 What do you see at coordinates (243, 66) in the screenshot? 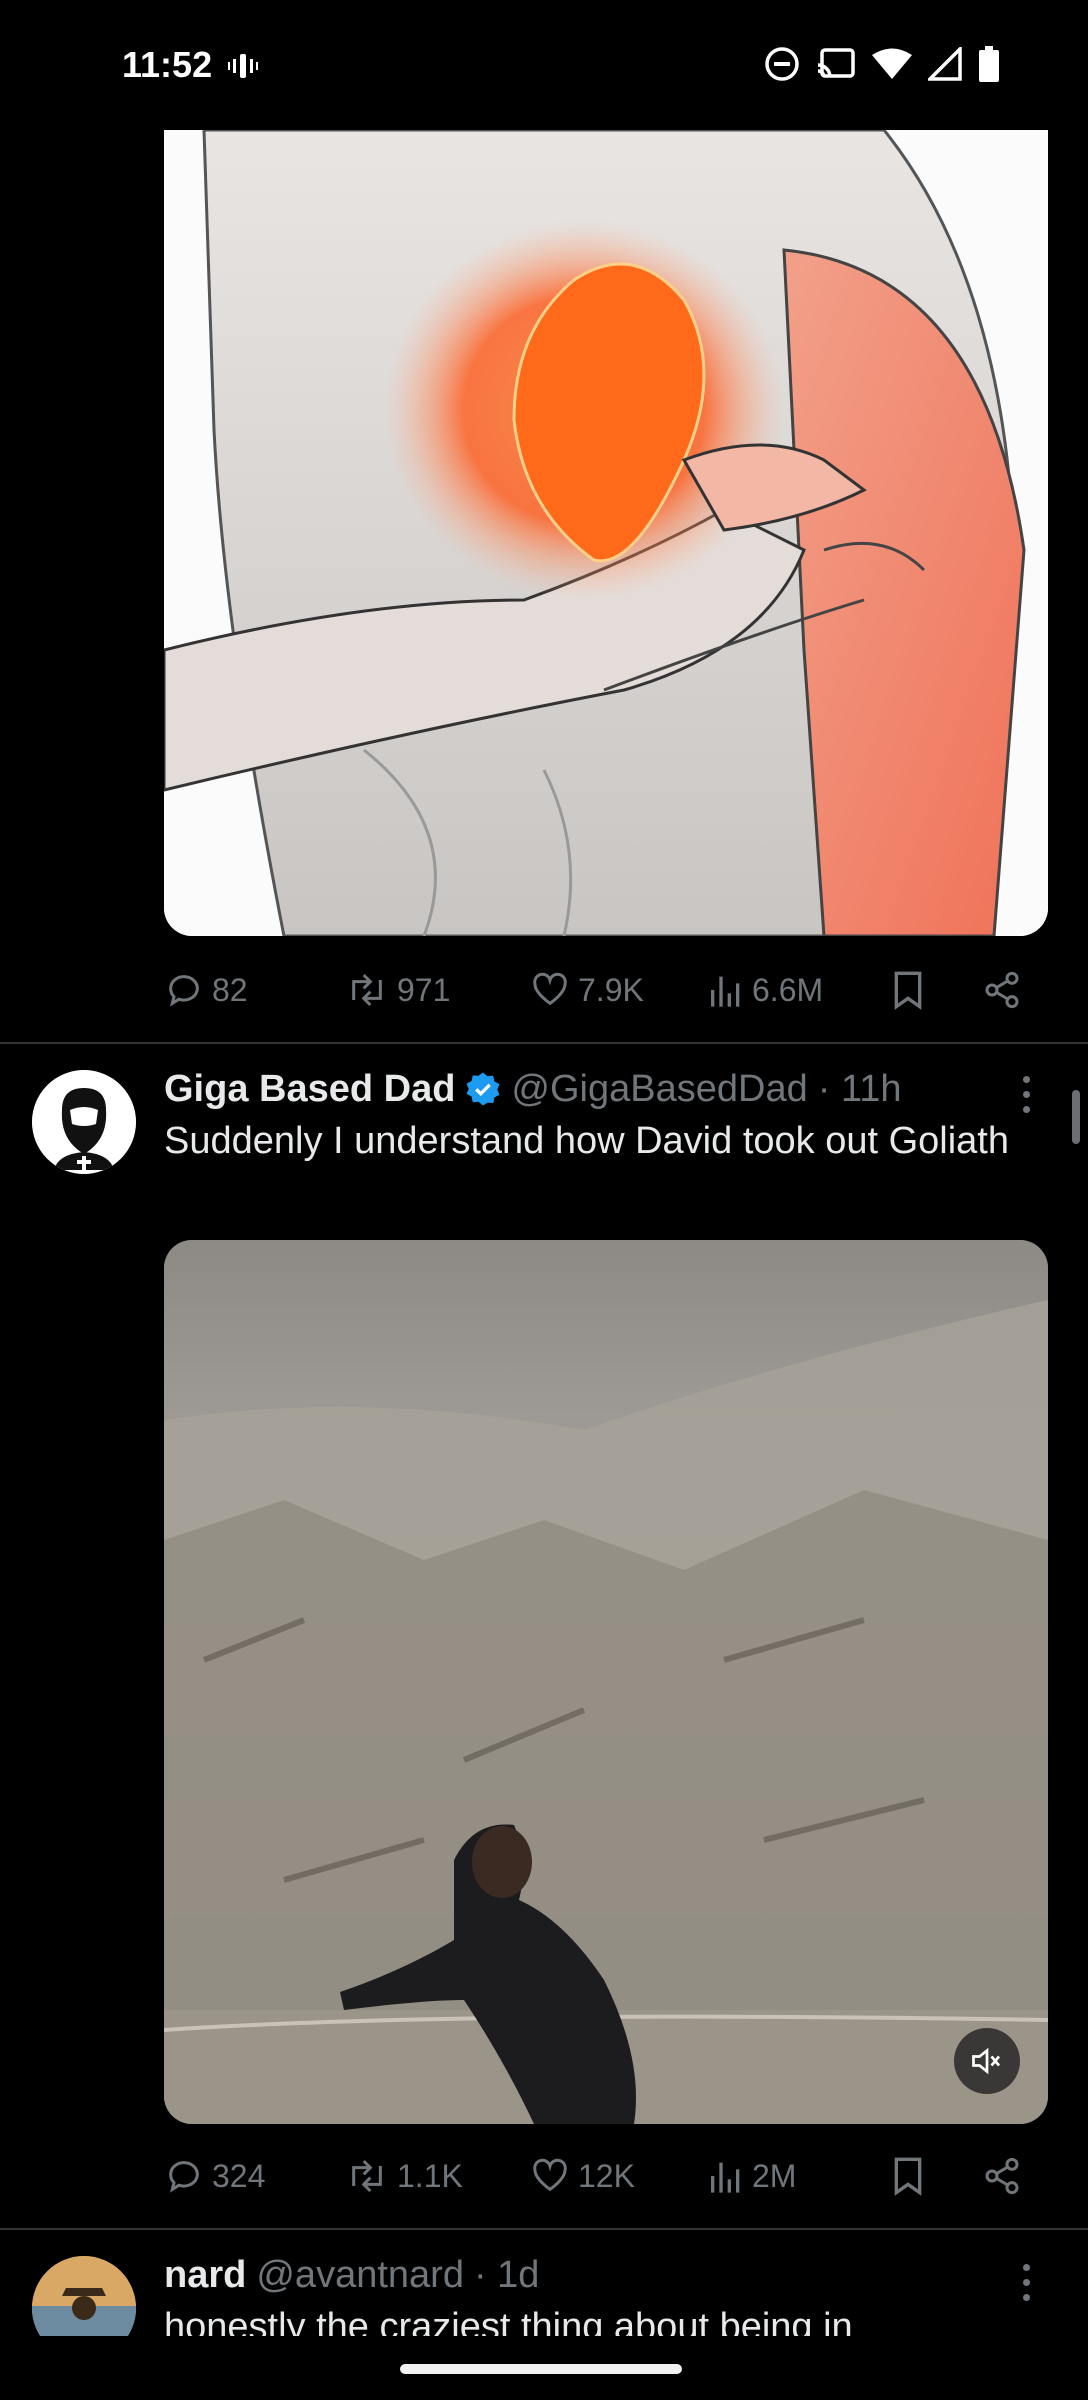
I see `vibrate-icon` at bounding box center [243, 66].